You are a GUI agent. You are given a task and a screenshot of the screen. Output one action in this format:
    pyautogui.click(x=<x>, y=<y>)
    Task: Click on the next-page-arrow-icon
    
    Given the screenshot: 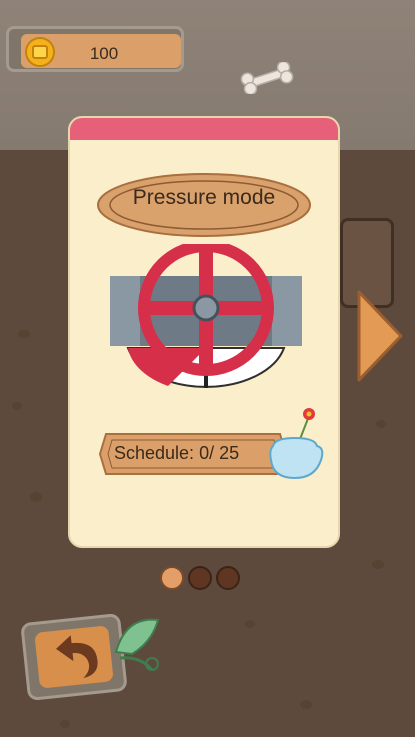 What is the action you would take?
    pyautogui.click(x=380, y=336)
    